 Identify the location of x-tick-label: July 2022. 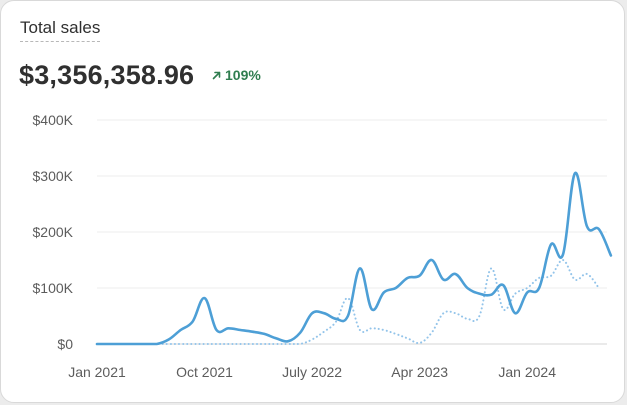
(312, 372).